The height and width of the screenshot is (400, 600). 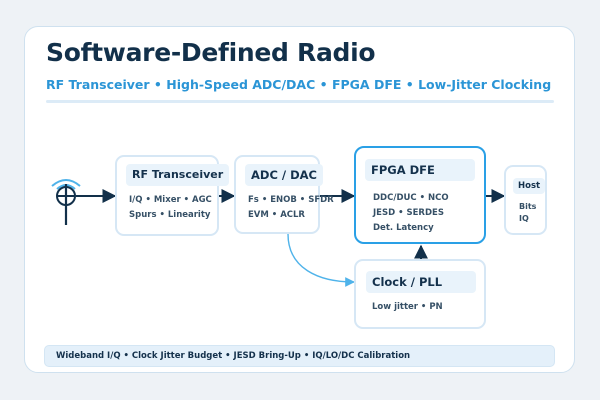 I want to click on rf-transceiver-detail-2: Spurs • Linearity, so click(x=170, y=215).